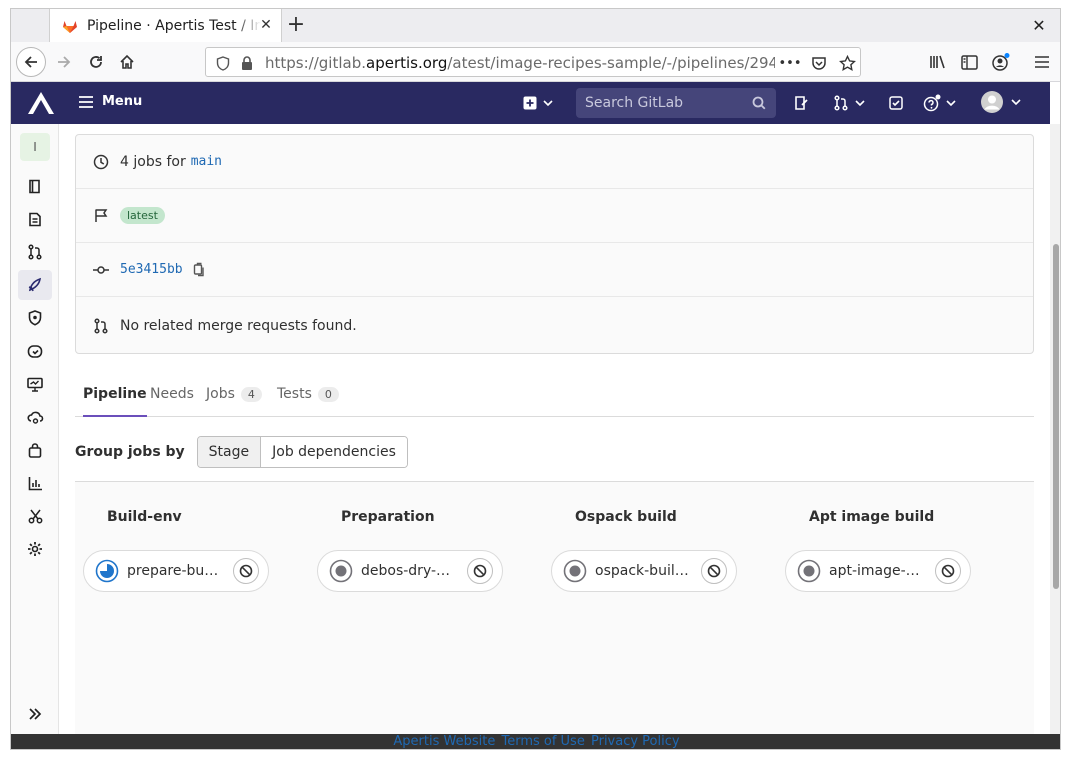 The width and height of the screenshot is (1071, 758). I want to click on chart-icon, so click(35, 483).